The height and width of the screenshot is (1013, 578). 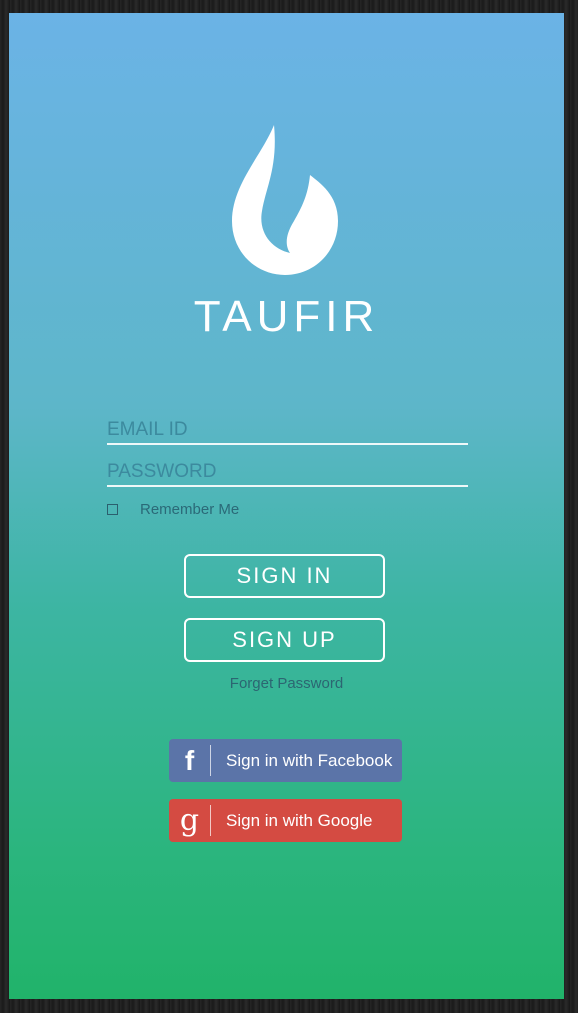 What do you see at coordinates (190, 509) in the screenshot?
I see `remember-me-label: Remember Me` at bounding box center [190, 509].